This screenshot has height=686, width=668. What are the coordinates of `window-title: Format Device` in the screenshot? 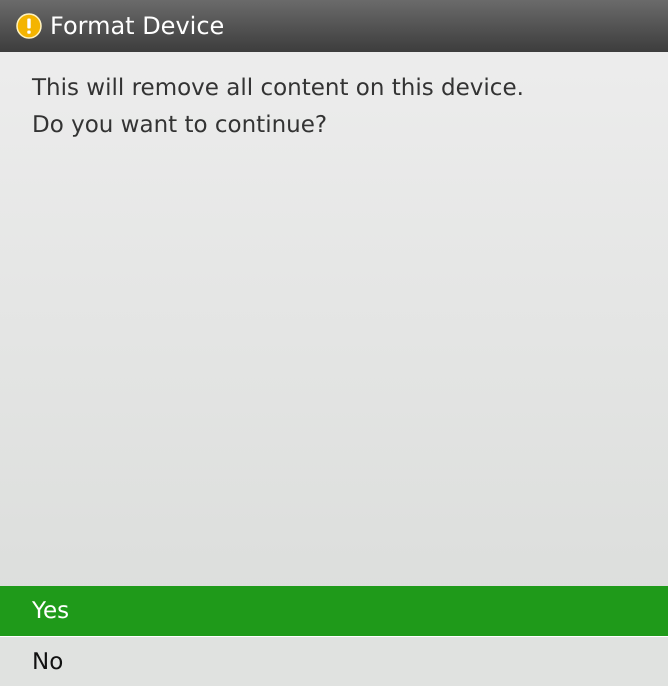 It's located at (137, 26).